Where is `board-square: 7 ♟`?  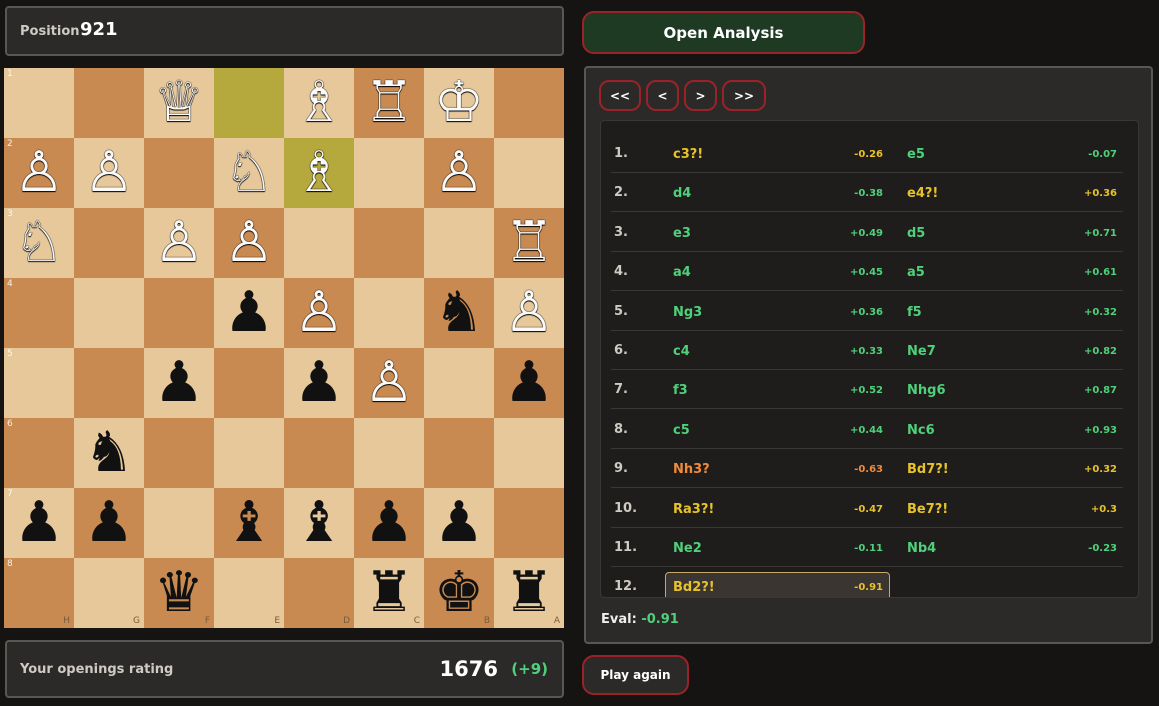
board-square: 7 ♟ is located at coordinates (39, 523).